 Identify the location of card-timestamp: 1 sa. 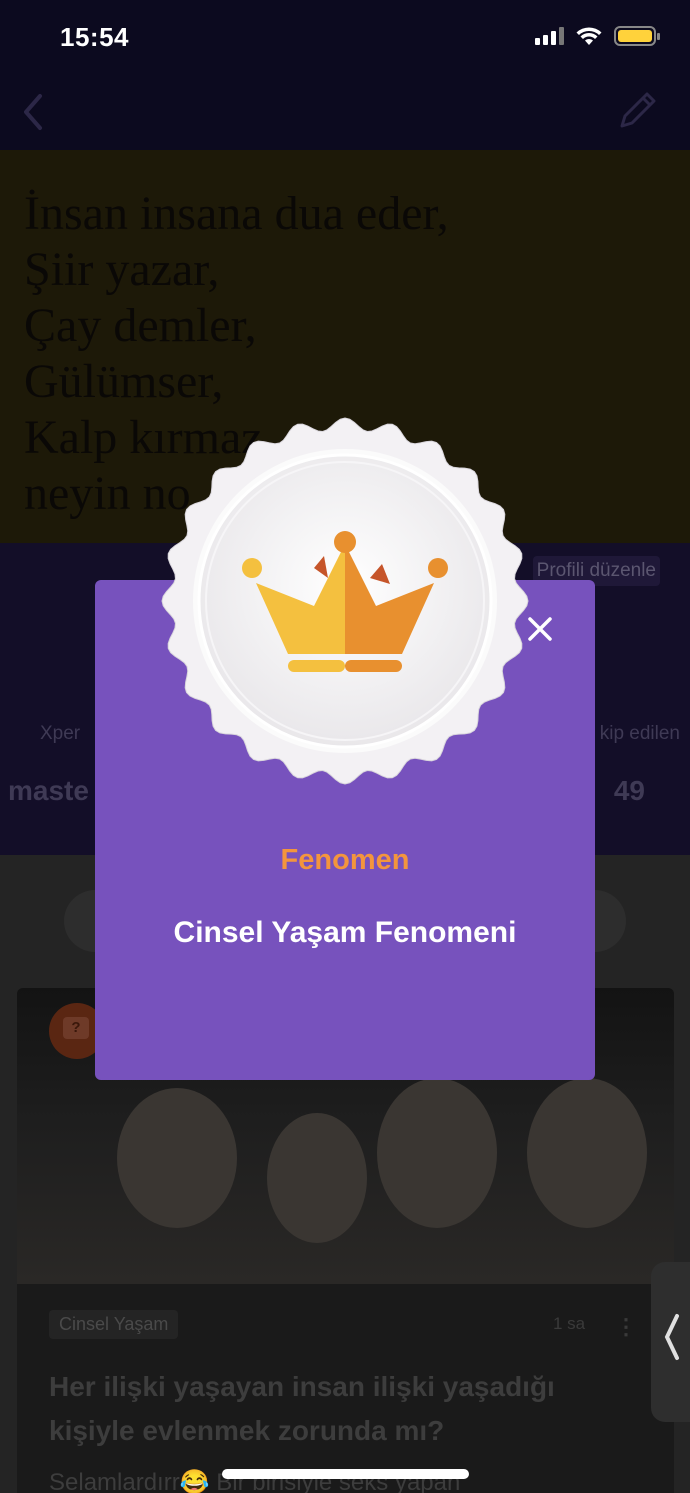
(569, 1323).